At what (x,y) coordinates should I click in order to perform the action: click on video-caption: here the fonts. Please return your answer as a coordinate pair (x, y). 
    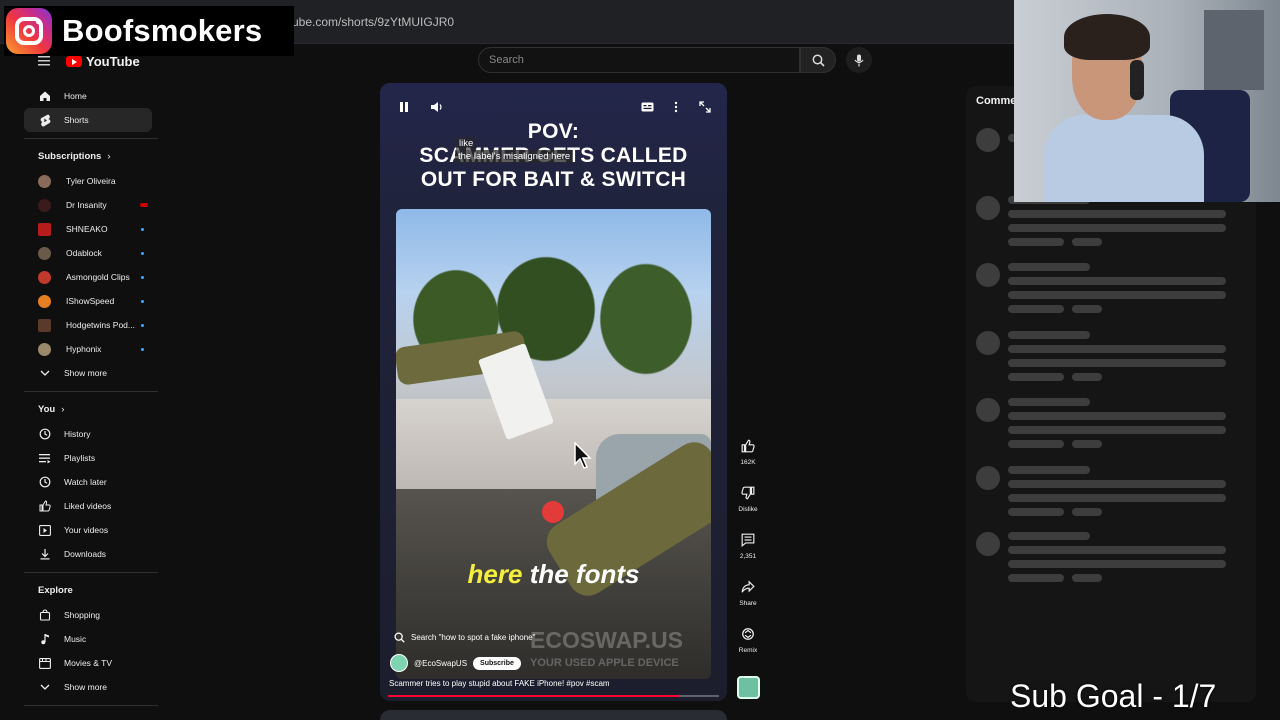
    Looking at the image, I should click on (553, 574).